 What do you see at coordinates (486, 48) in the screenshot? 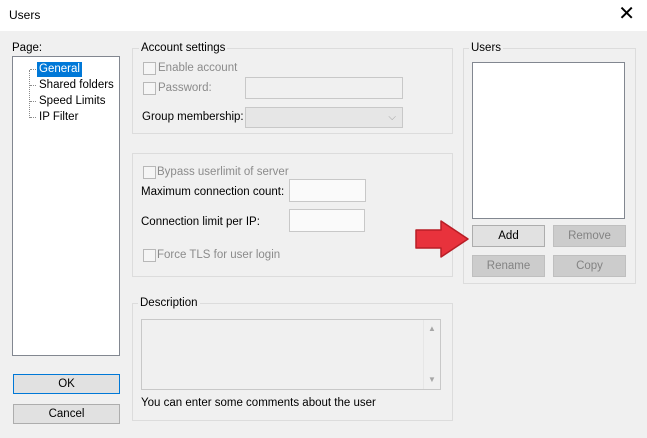
I see `users-title: Users` at bounding box center [486, 48].